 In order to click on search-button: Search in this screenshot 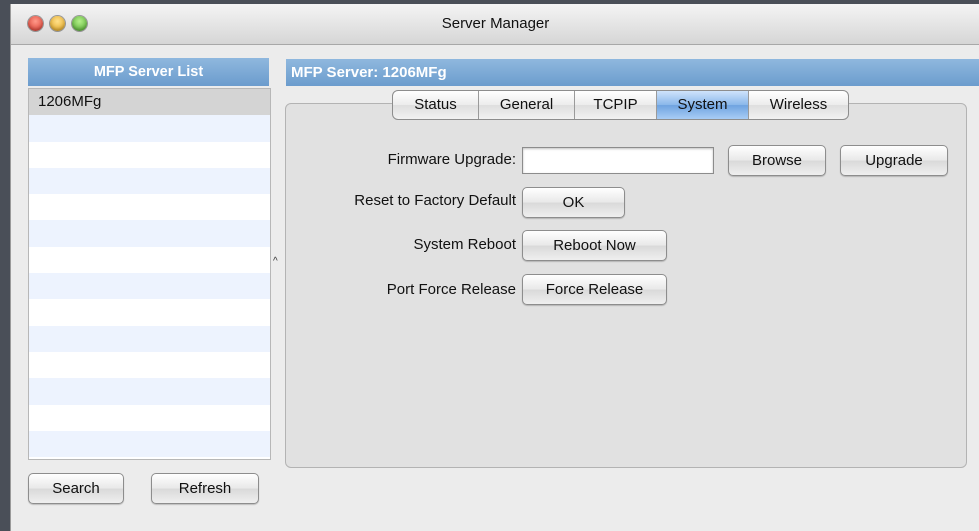, I will do `click(76, 488)`.